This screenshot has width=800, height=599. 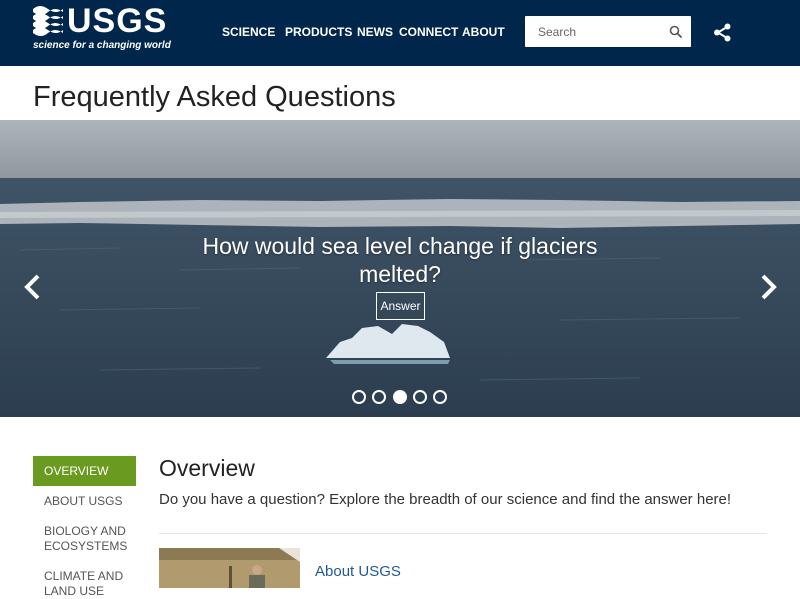 What do you see at coordinates (675, 31) in the screenshot?
I see `search-icon` at bounding box center [675, 31].